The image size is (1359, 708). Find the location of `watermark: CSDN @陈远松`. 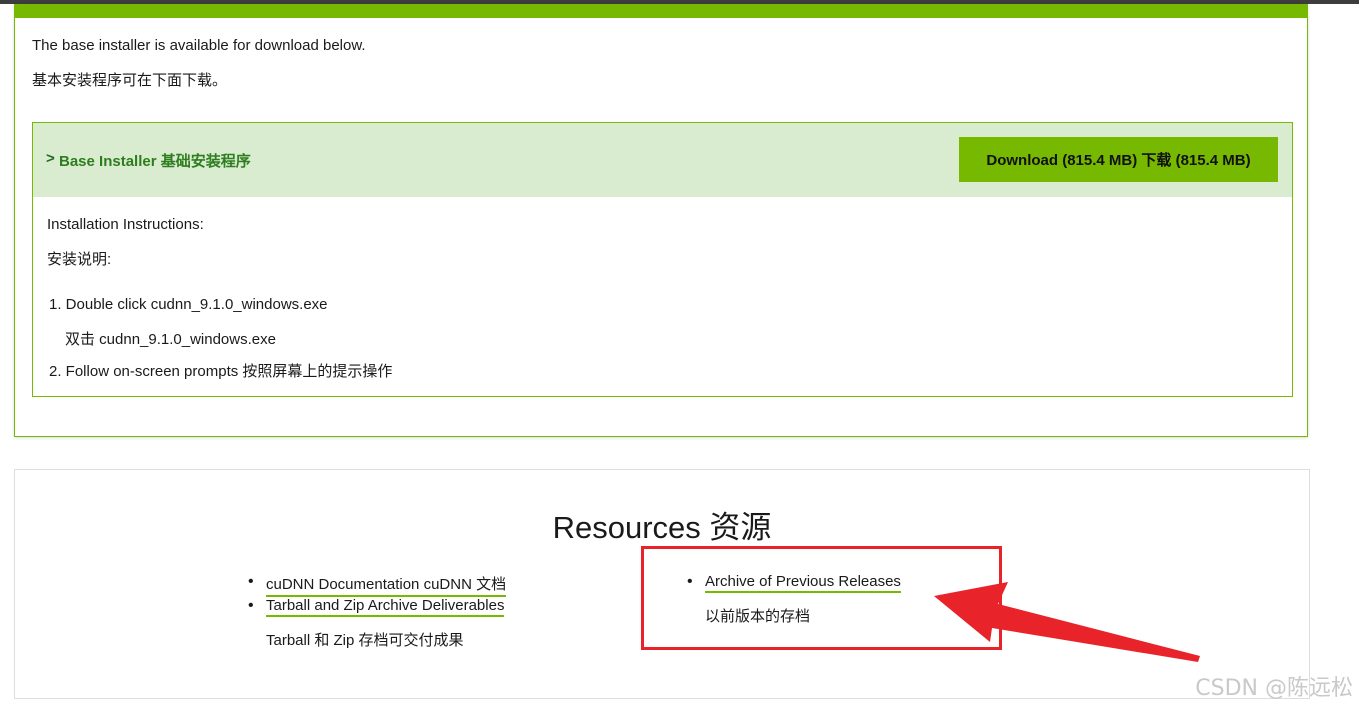

watermark: CSDN @陈远松 is located at coordinates (1274, 688).